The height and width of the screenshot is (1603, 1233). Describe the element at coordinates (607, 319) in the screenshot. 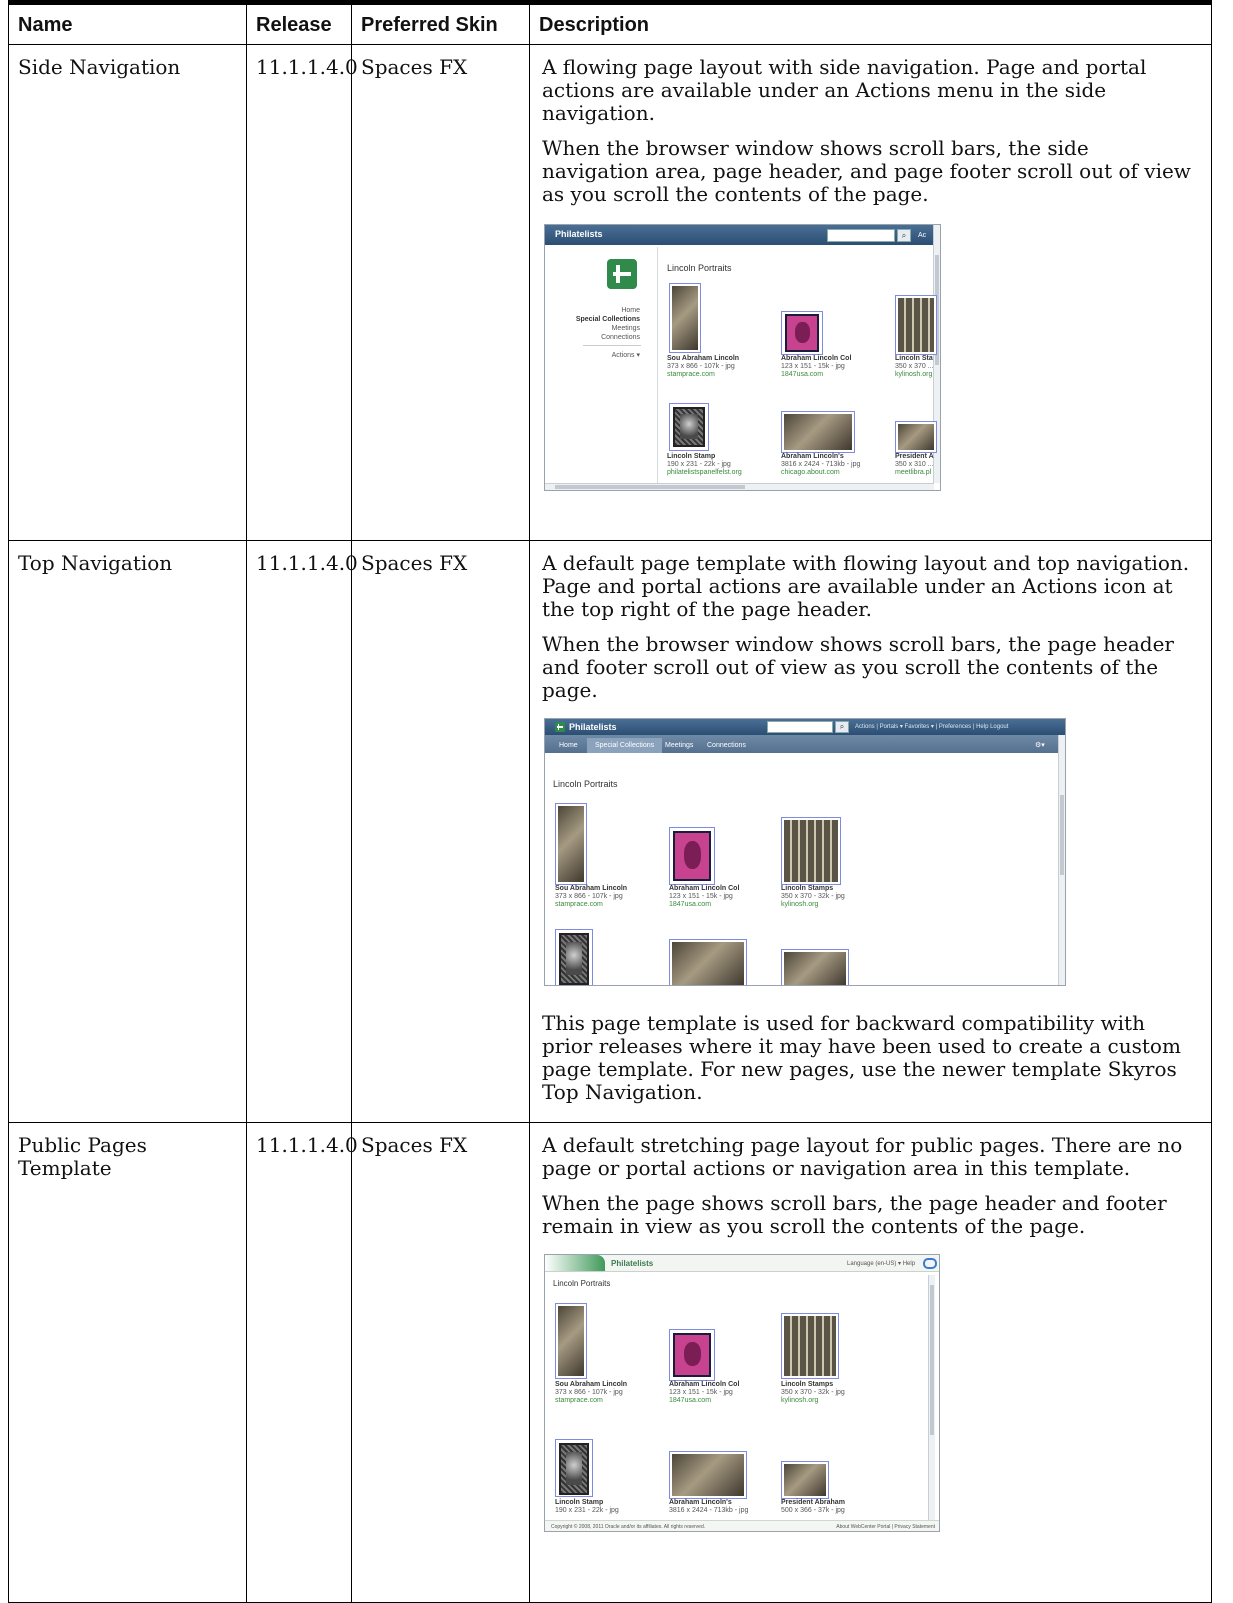

I see `screenshot-nav-item: Special Collections` at that location.